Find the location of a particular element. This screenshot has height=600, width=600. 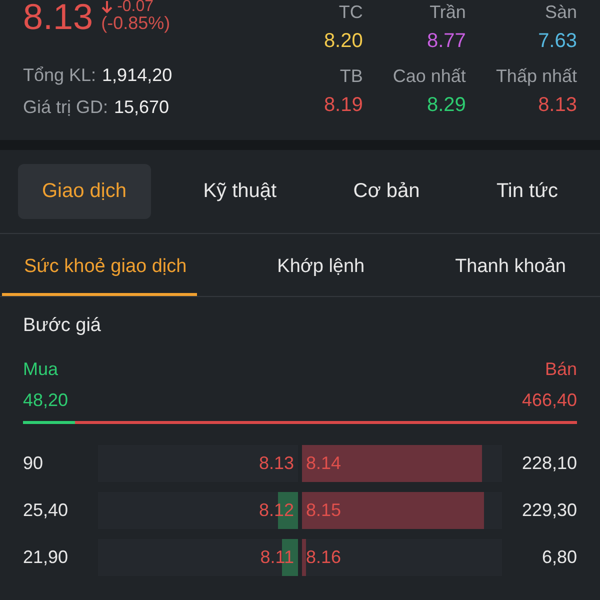

tab: Giao dịch is located at coordinates (84, 191).